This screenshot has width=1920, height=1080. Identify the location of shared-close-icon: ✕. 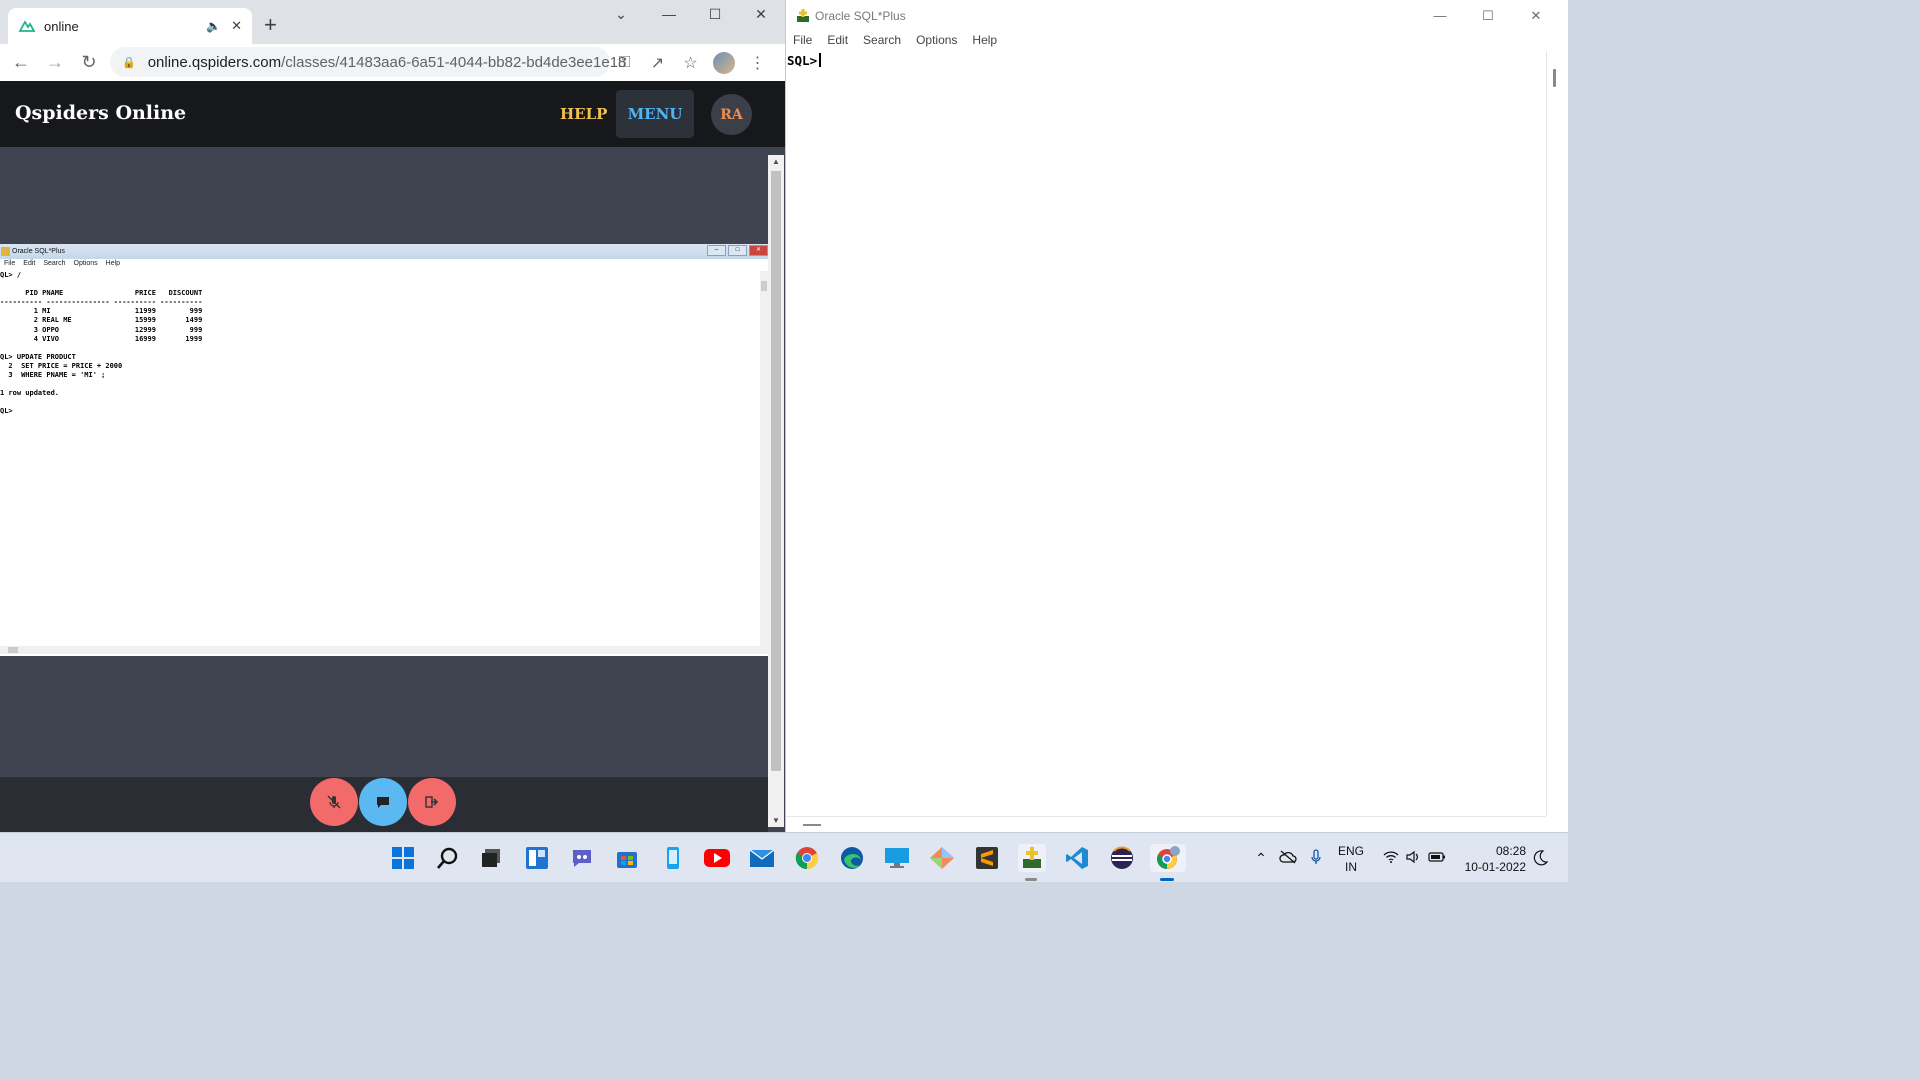
(758, 250).